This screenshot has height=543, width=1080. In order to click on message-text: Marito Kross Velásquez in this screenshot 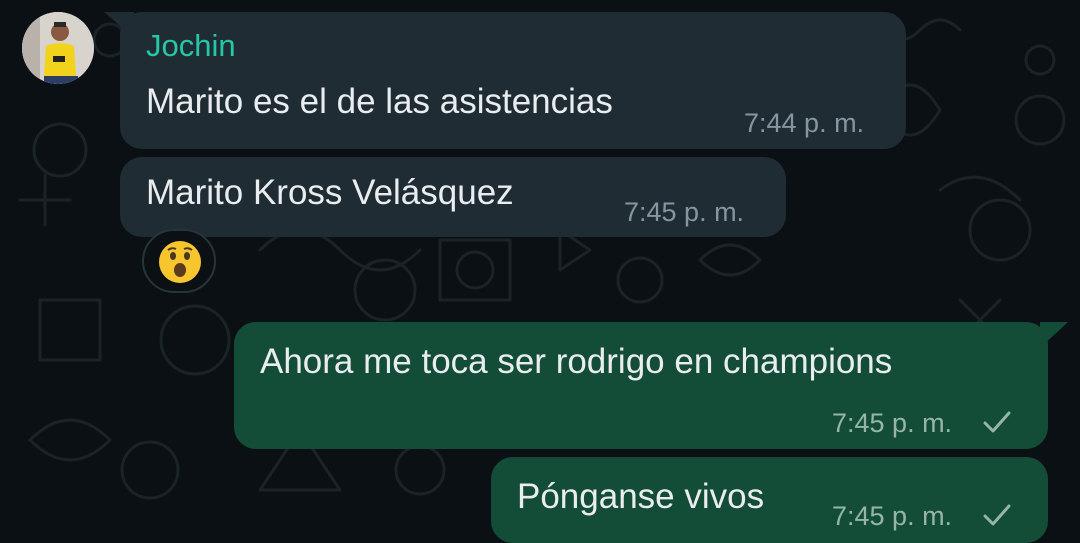, I will do `click(330, 192)`.